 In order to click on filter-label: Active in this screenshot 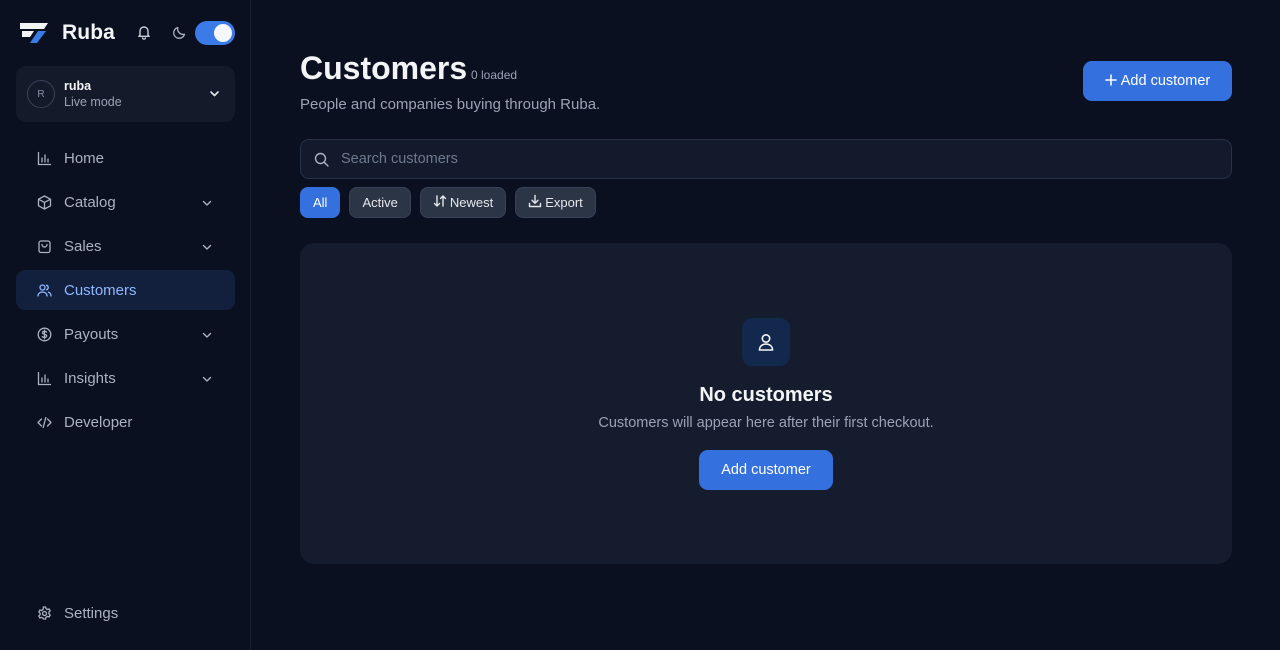, I will do `click(380, 202)`.